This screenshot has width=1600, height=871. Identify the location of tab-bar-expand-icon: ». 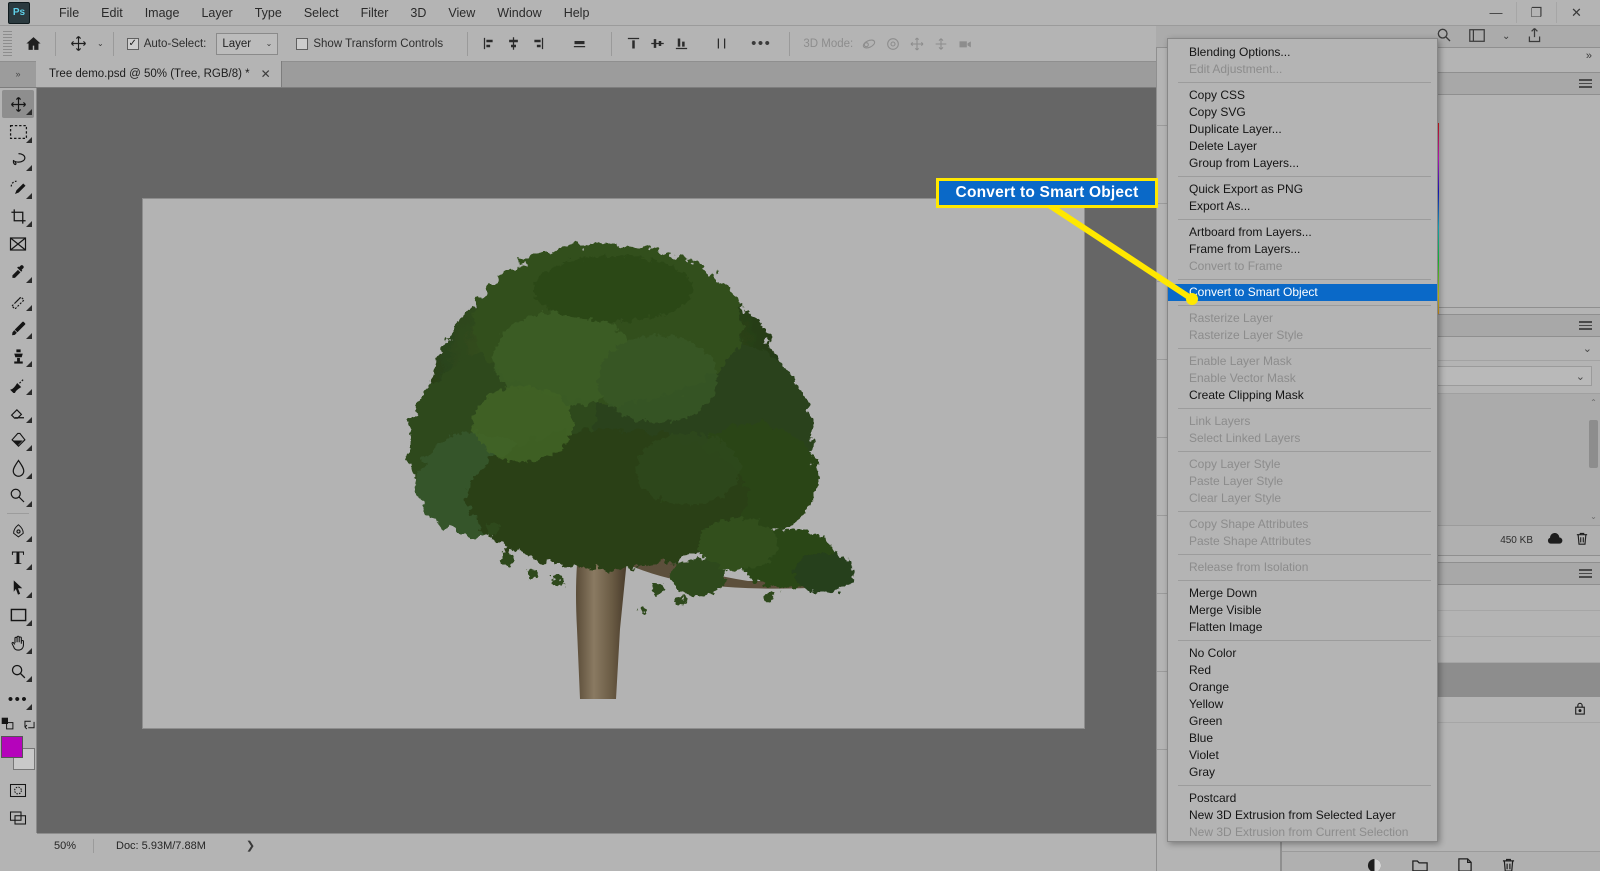
(18, 74).